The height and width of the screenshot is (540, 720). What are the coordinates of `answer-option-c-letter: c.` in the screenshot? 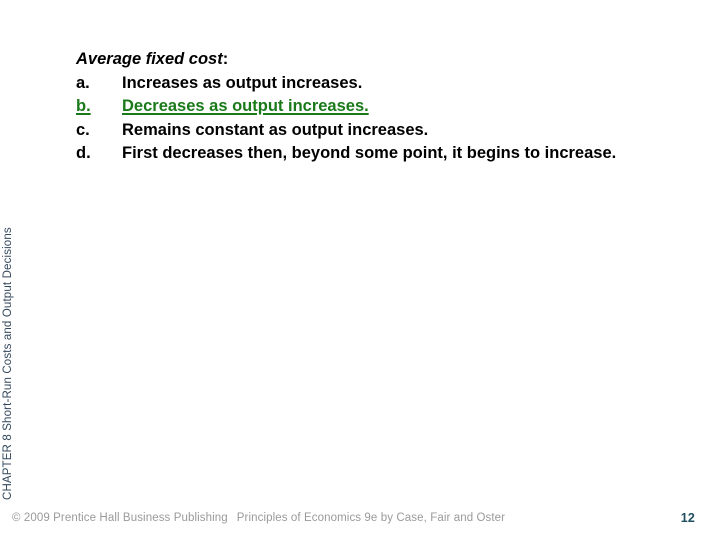 It's located at (83, 129).